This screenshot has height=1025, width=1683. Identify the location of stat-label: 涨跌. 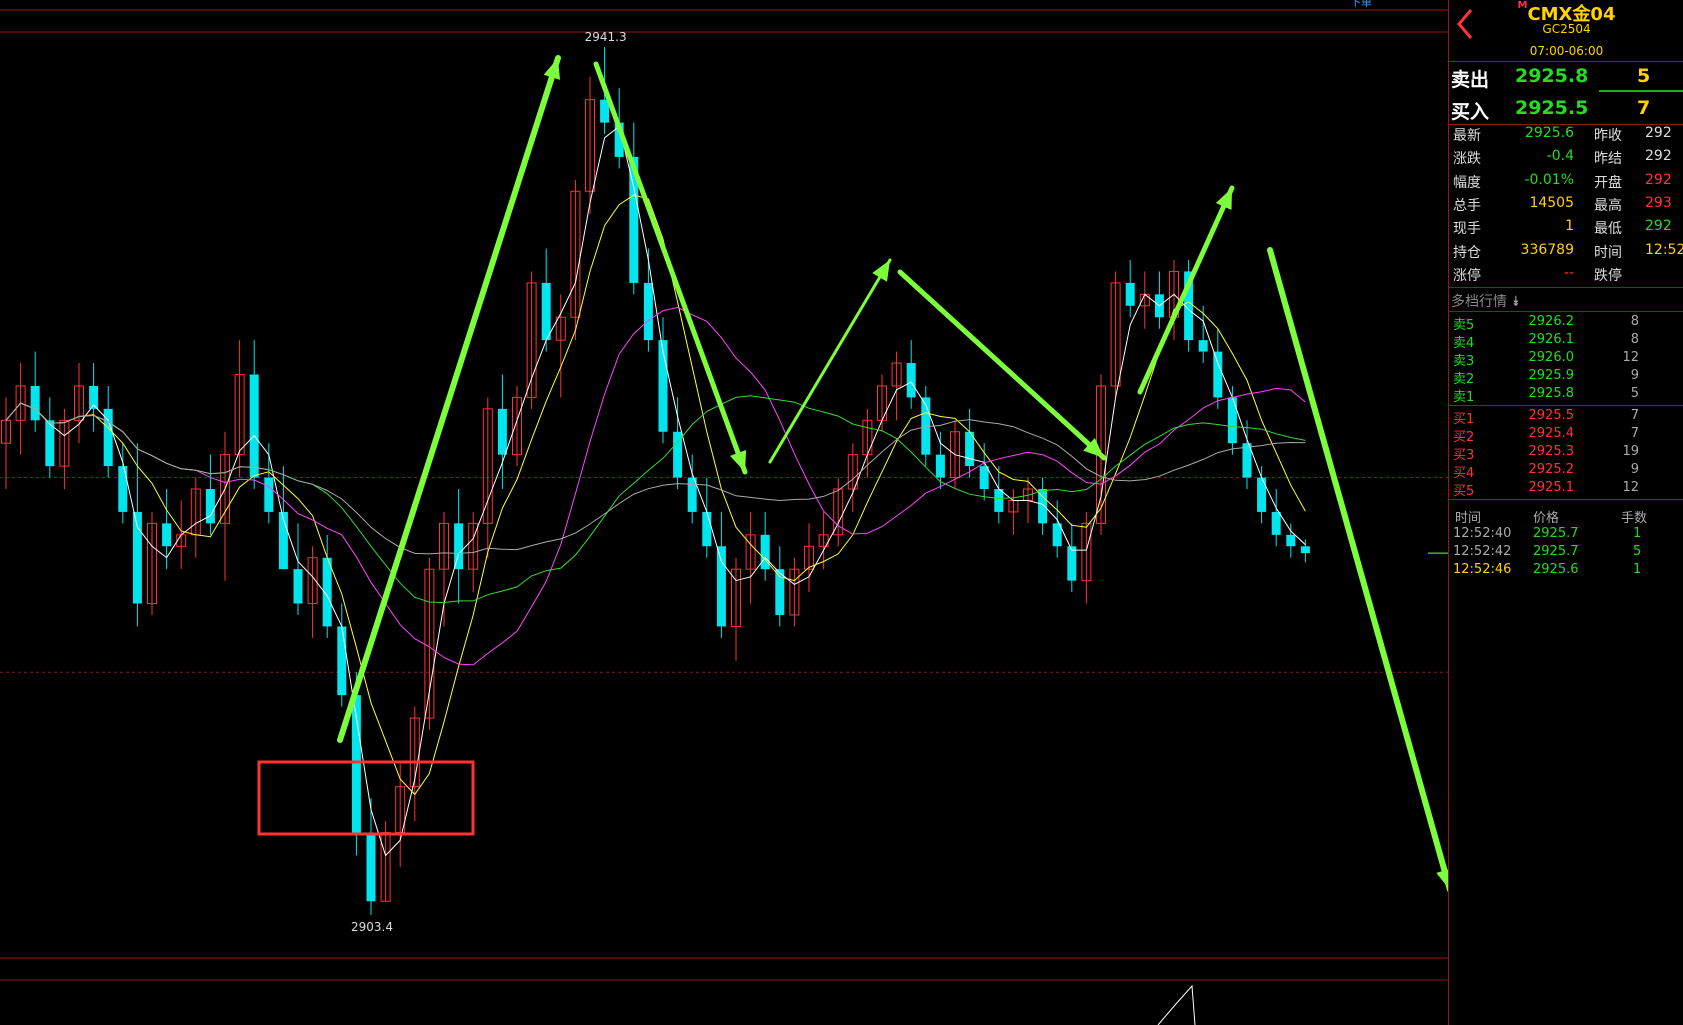
(1467, 159).